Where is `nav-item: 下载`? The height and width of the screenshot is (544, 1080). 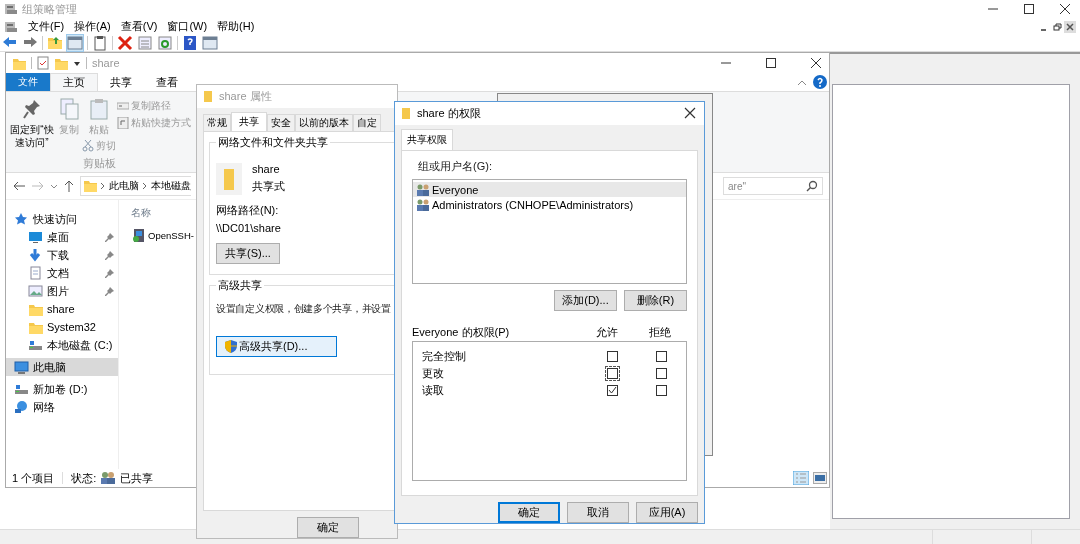
nav-item: 下载 is located at coordinates (62, 255).